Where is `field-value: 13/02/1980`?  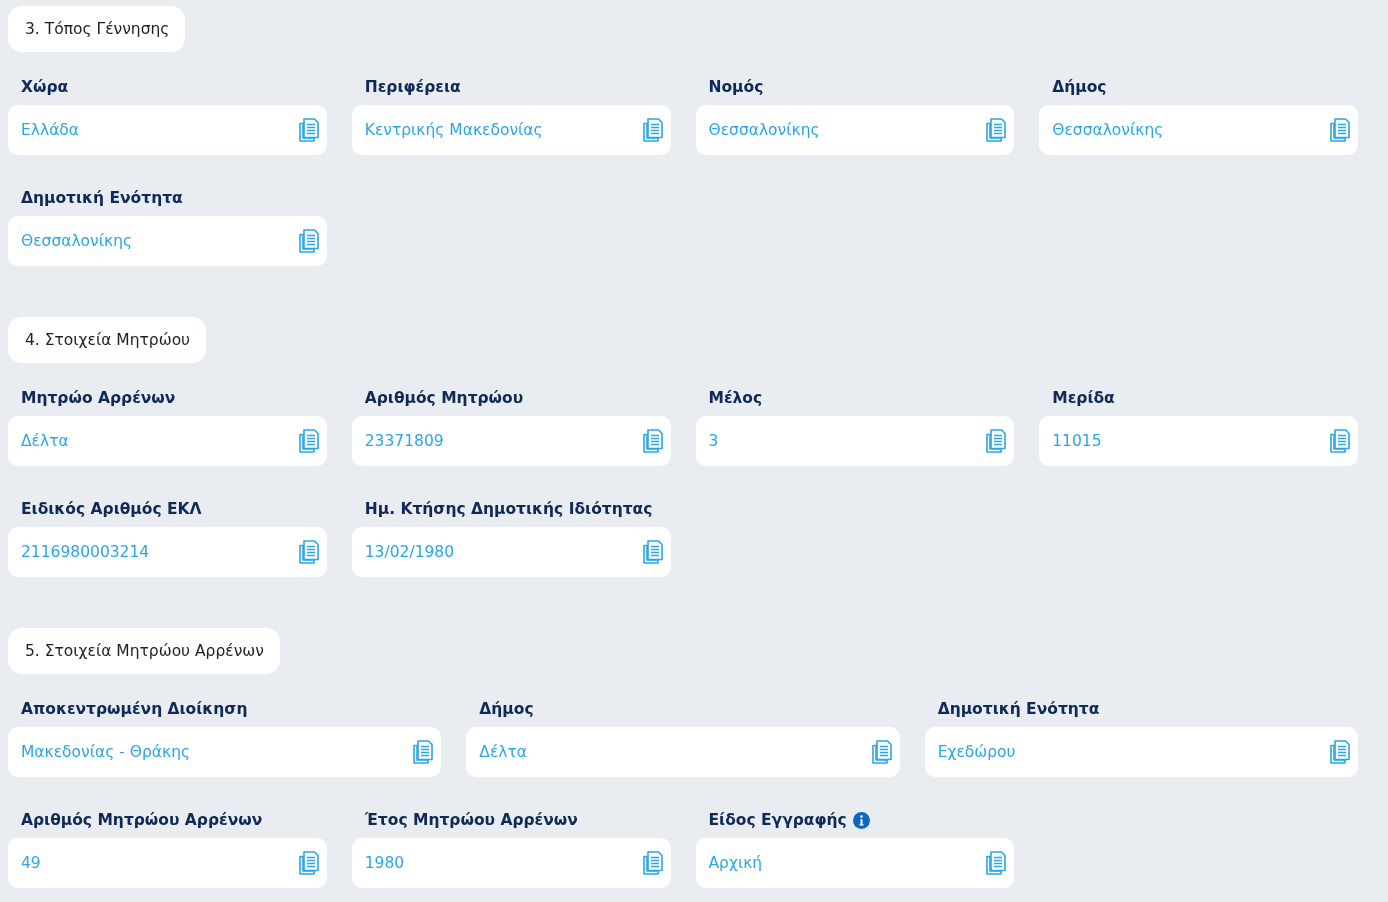
field-value: 13/02/1980 is located at coordinates (409, 552).